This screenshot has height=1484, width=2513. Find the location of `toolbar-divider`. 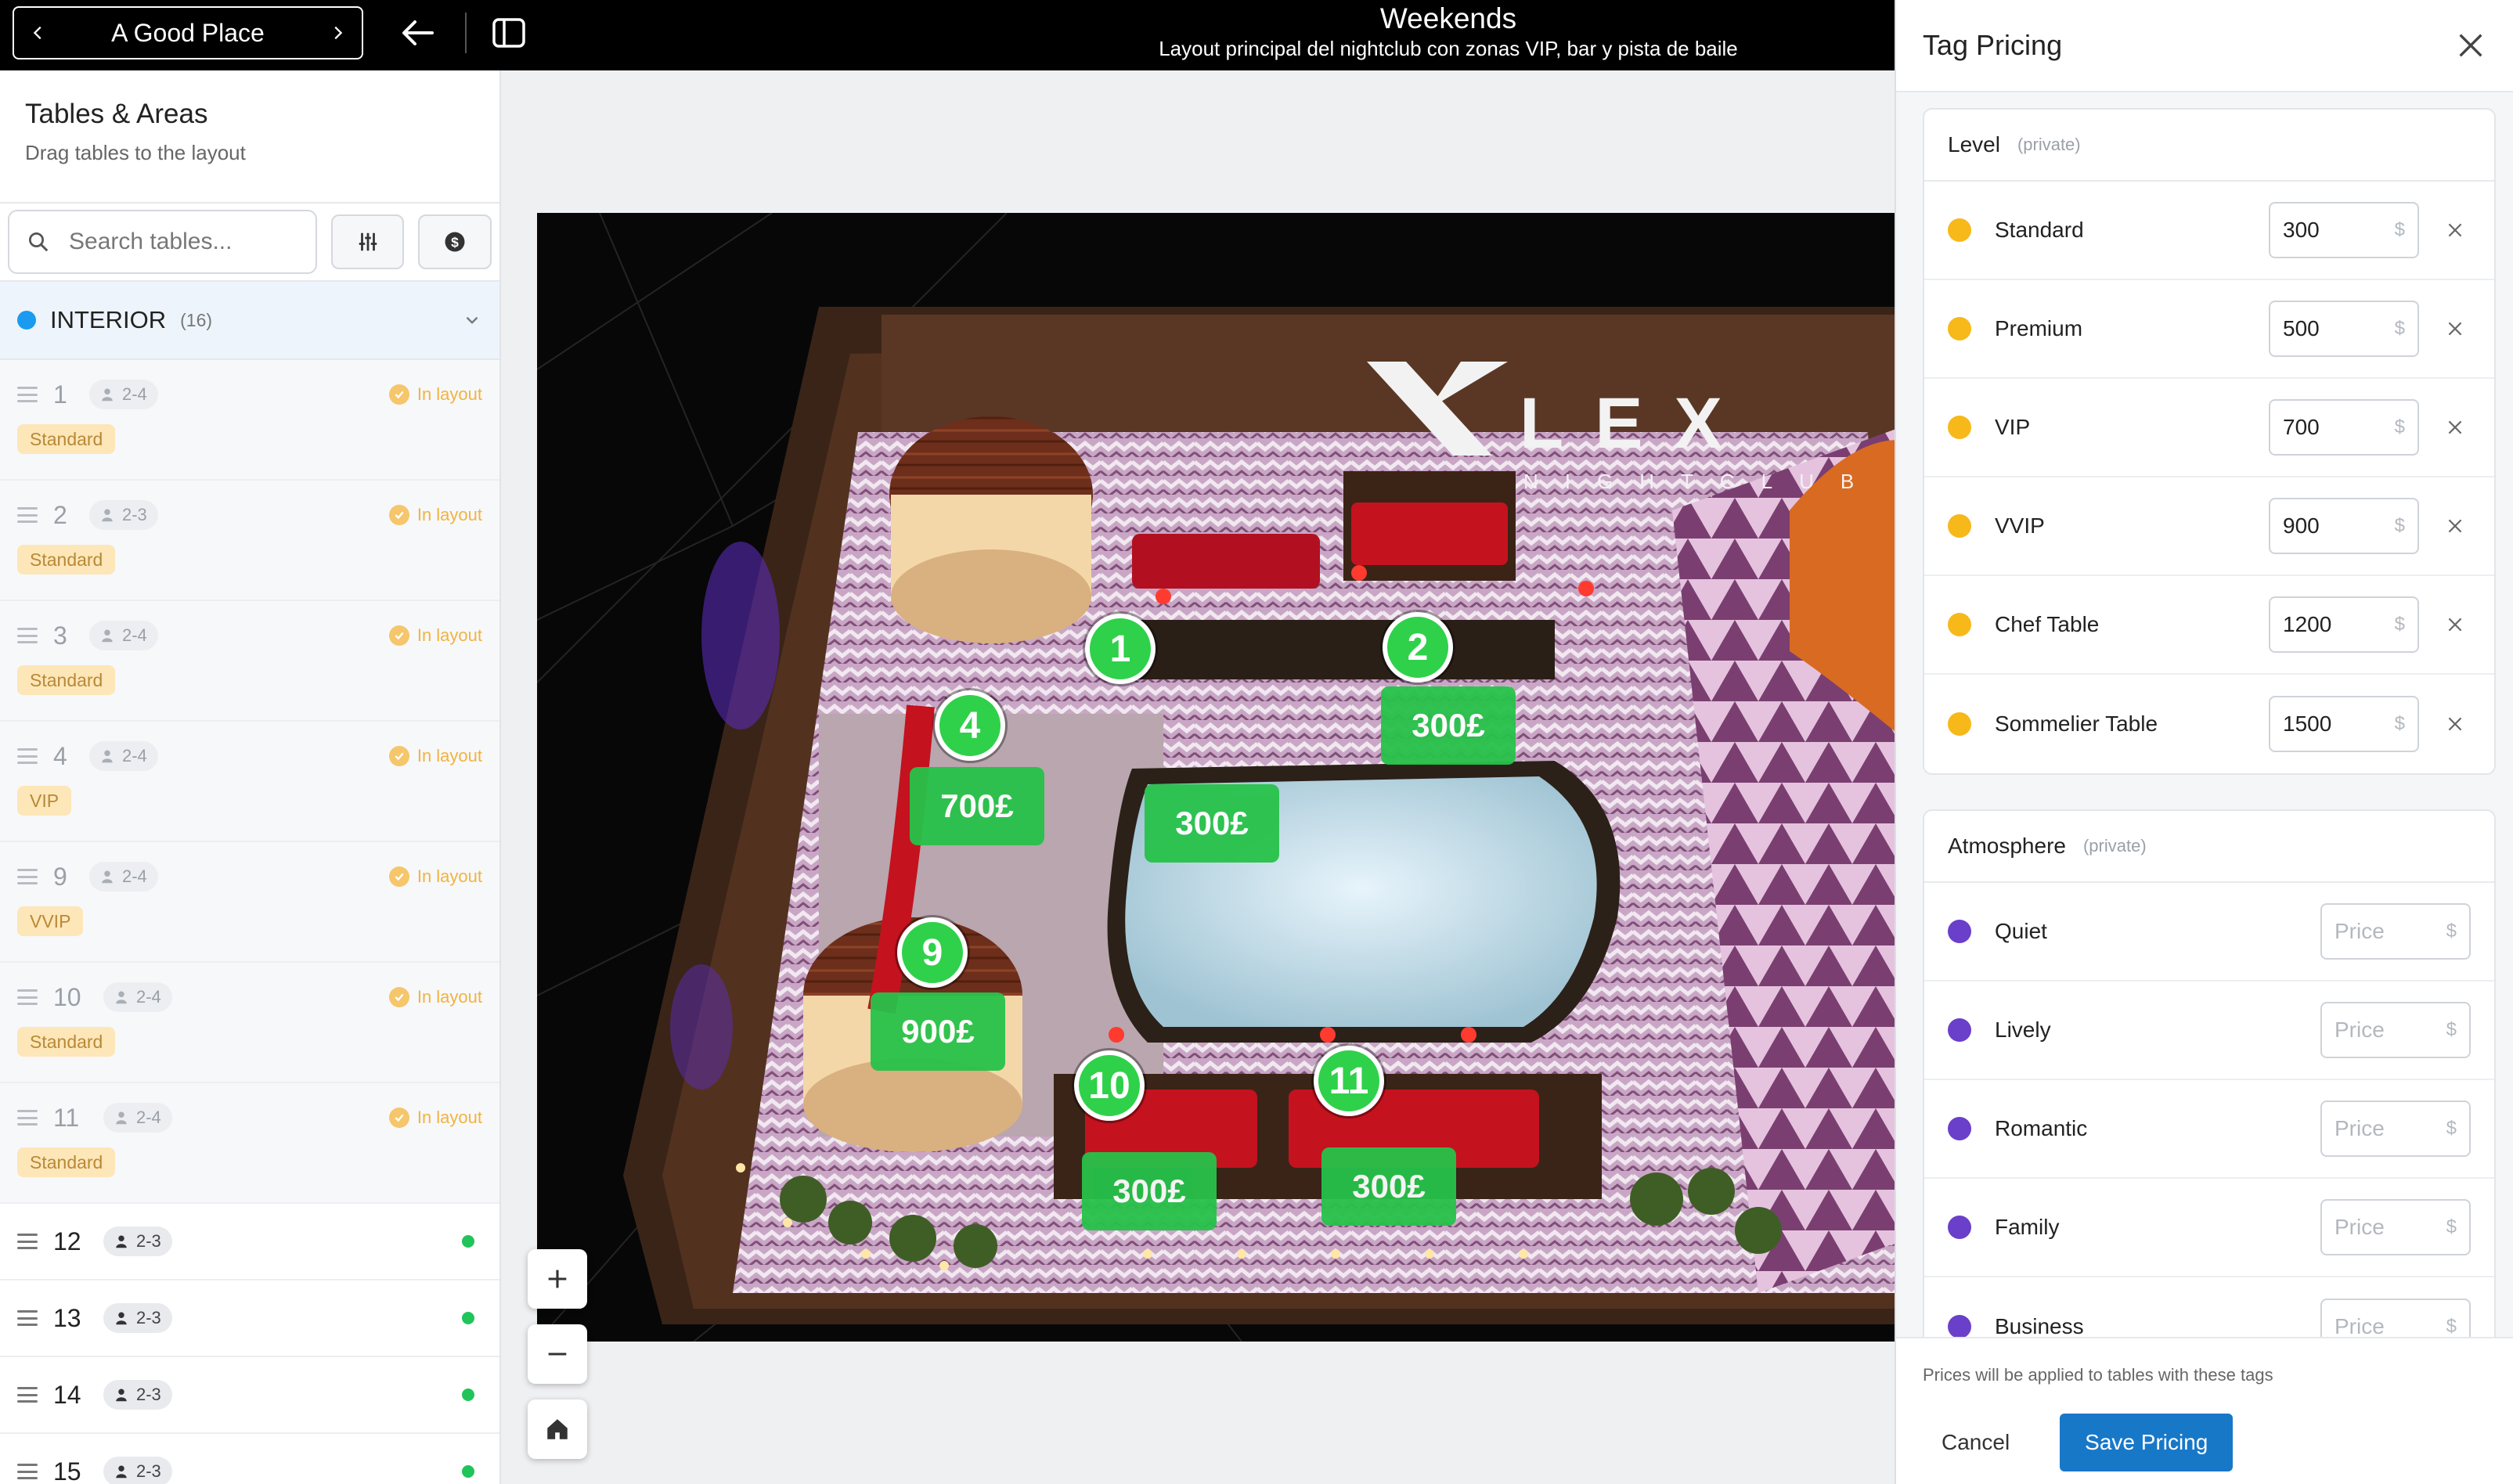

toolbar-divider is located at coordinates (466, 33).